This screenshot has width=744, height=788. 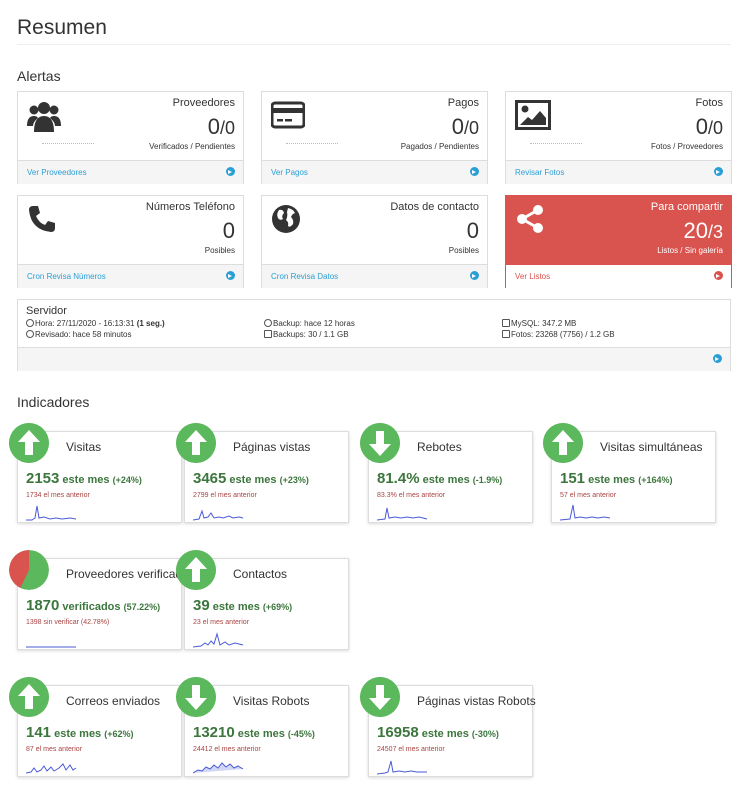 I want to click on server-backup: Backup: hace 12 horas, so click(x=309, y=323).